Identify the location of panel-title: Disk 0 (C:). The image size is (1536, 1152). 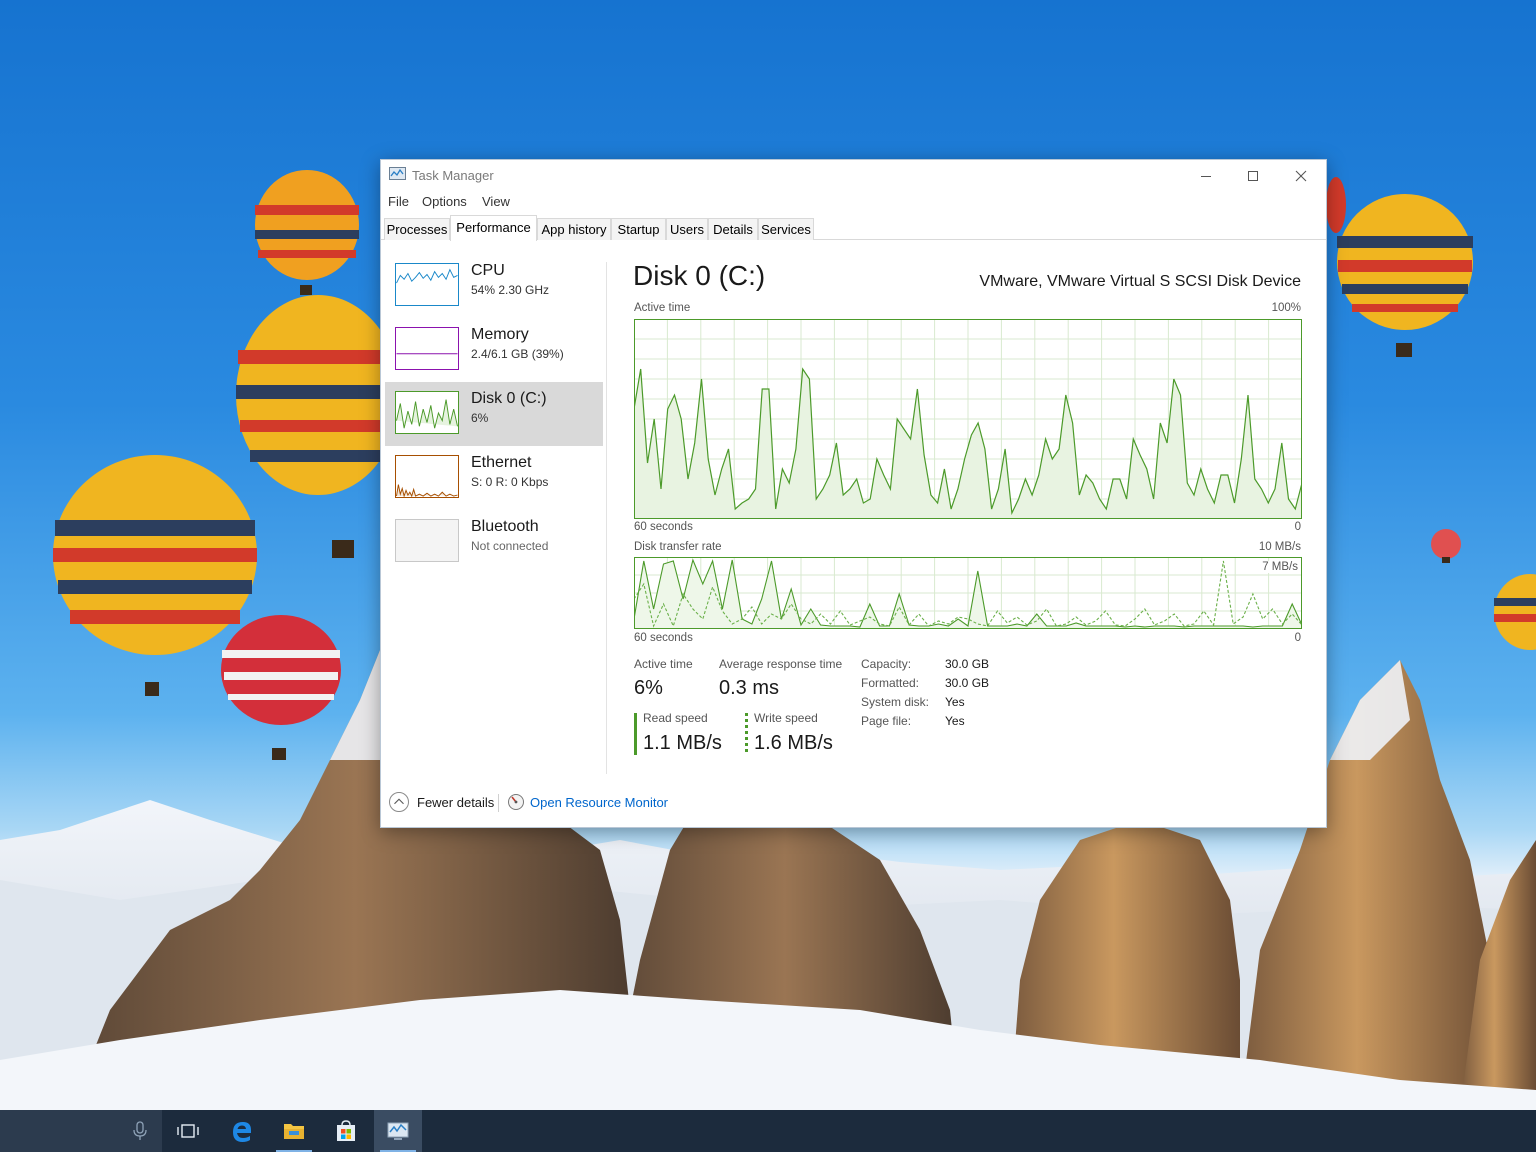
(699, 275).